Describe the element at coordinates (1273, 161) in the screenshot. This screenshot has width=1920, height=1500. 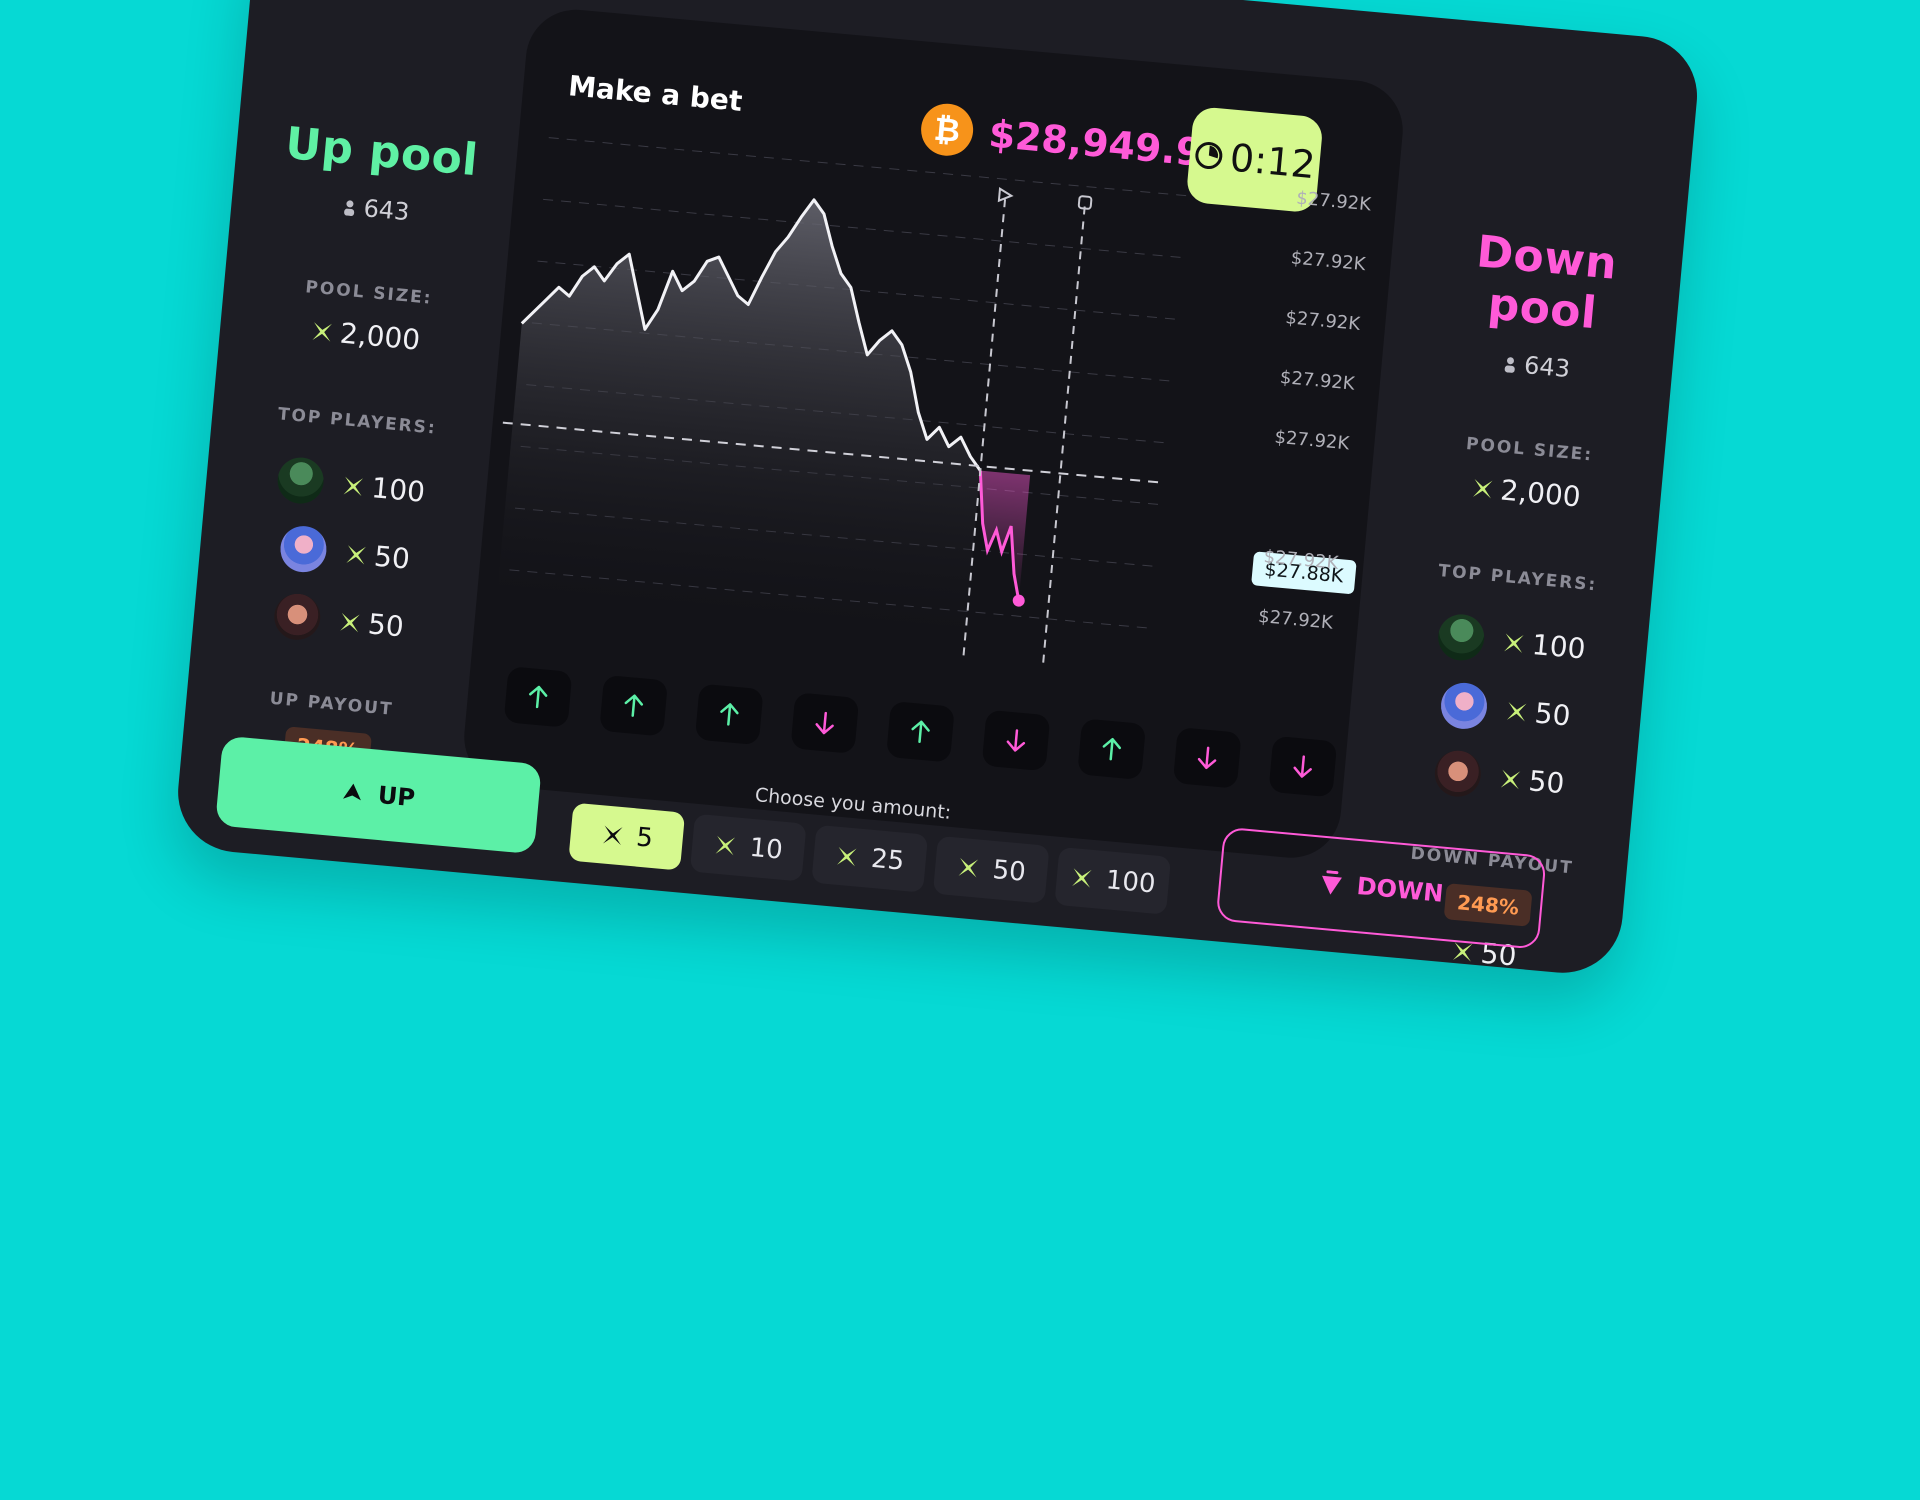
I see `timer-value: 0:12` at that location.